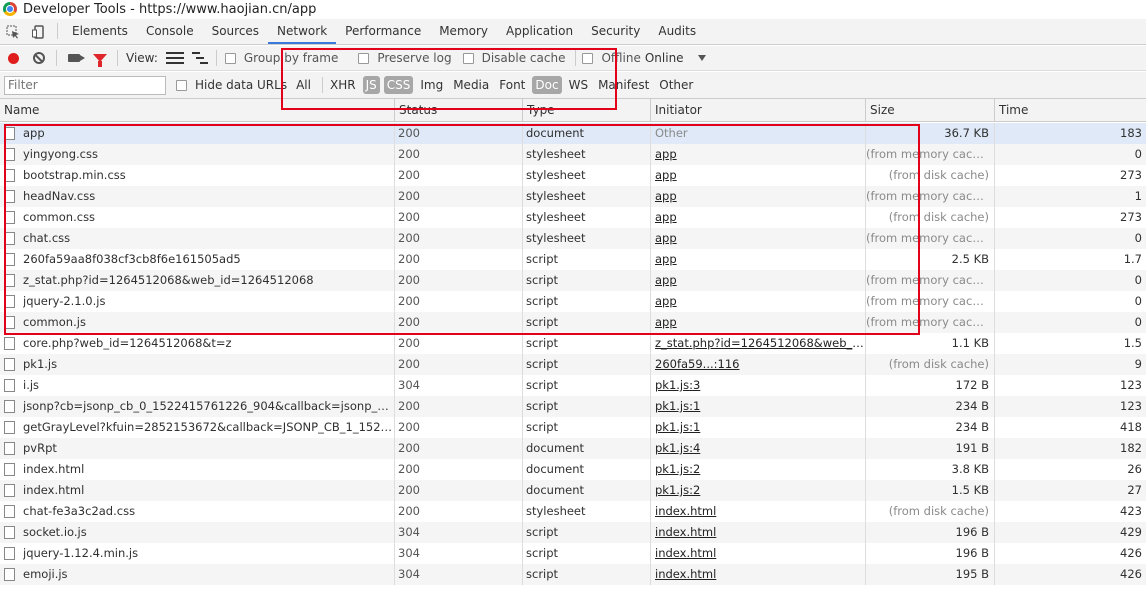  Describe the element at coordinates (463, 31) in the screenshot. I see `tab-memory: Memory` at that location.